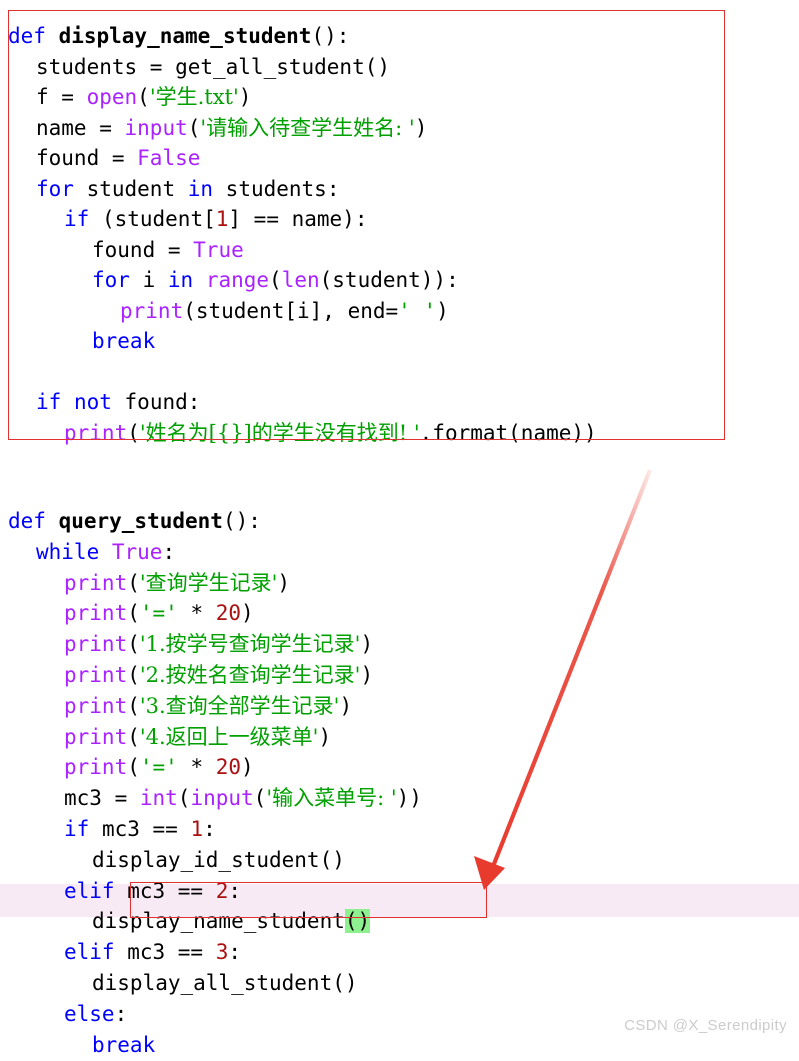  What do you see at coordinates (276, 188) in the screenshot?
I see `code-token: students:` at bounding box center [276, 188].